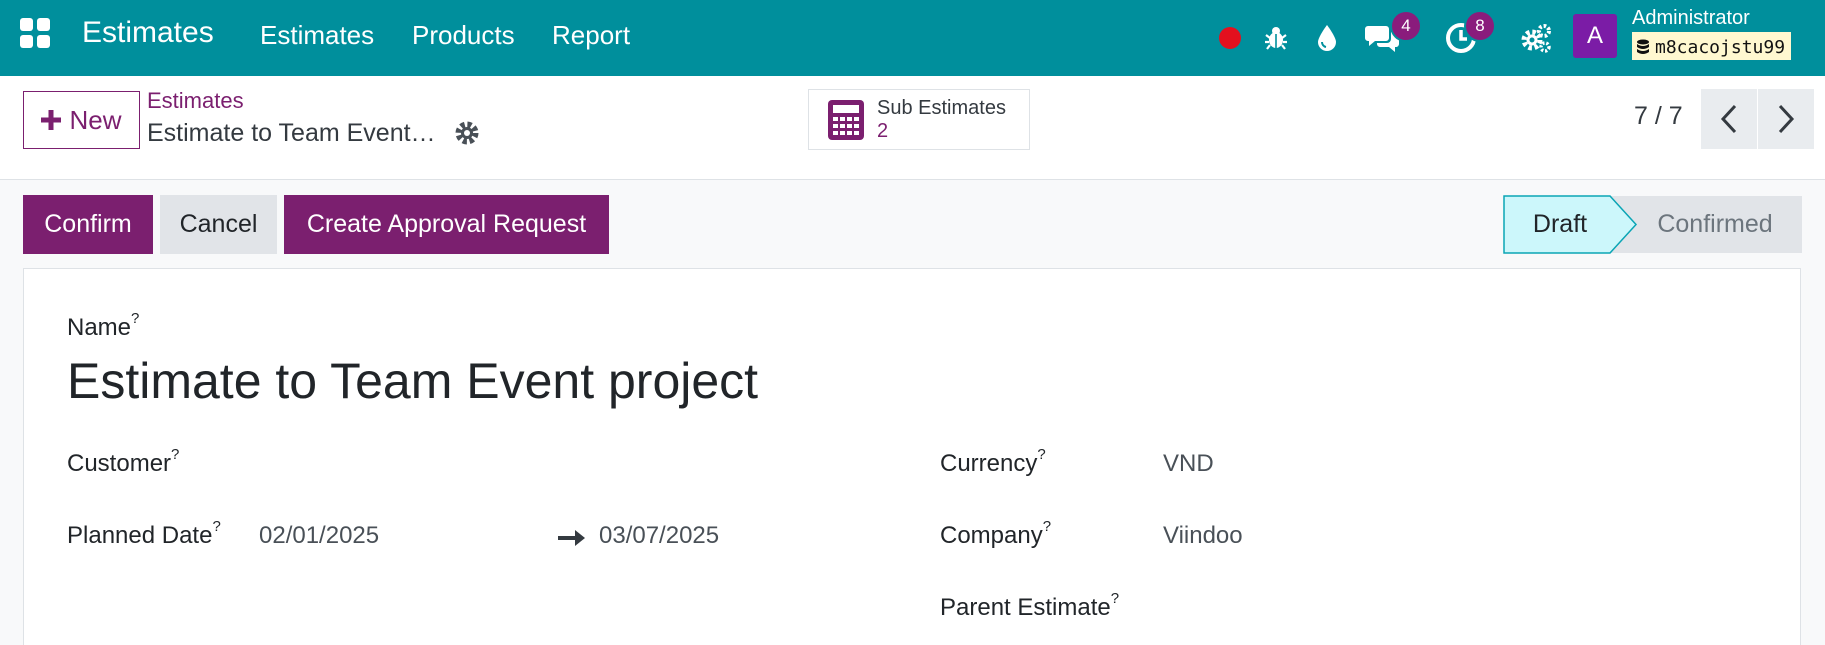 This screenshot has width=1825, height=645. I want to click on database-name: m8cacojstu99, so click(1712, 46).